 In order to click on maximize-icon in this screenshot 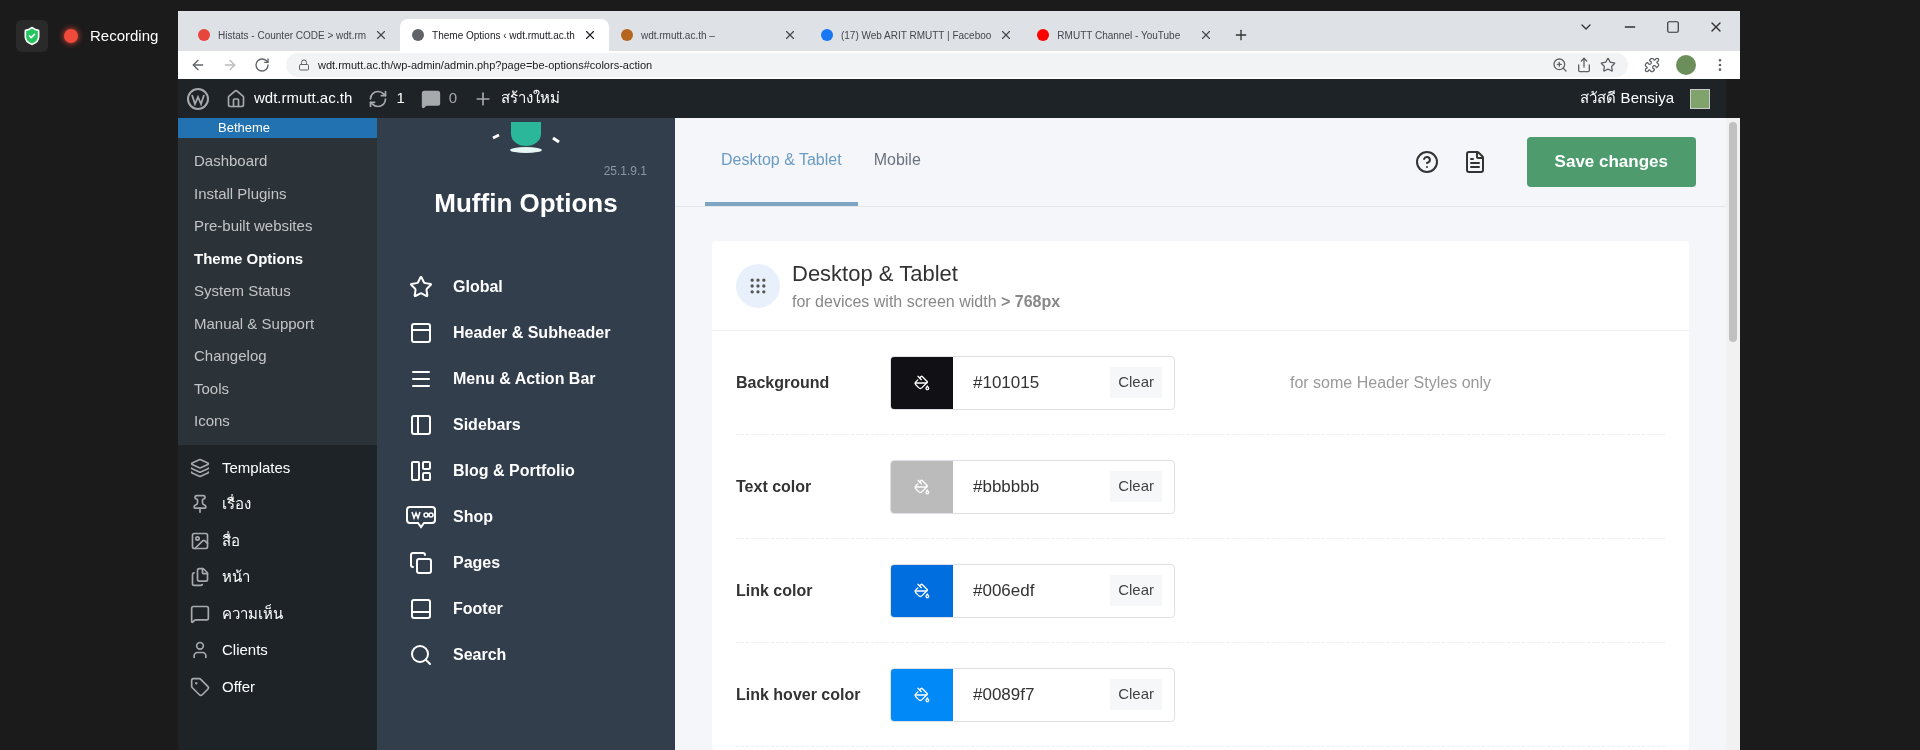, I will do `click(1673, 27)`.